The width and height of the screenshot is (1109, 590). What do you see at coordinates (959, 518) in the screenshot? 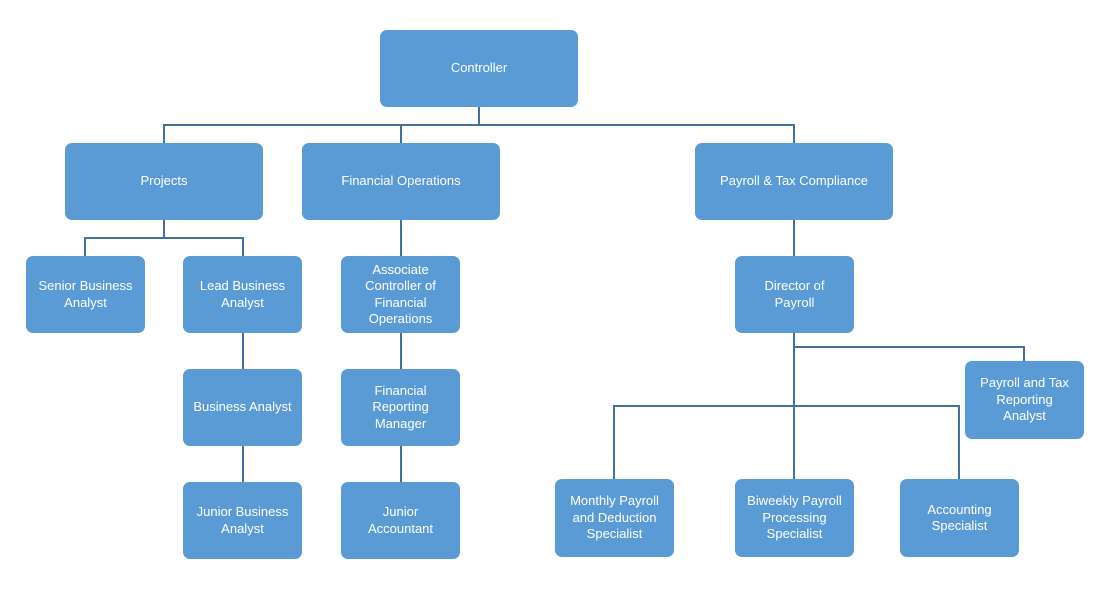
I see `node-accounting-specialist: Accounting Specialist` at bounding box center [959, 518].